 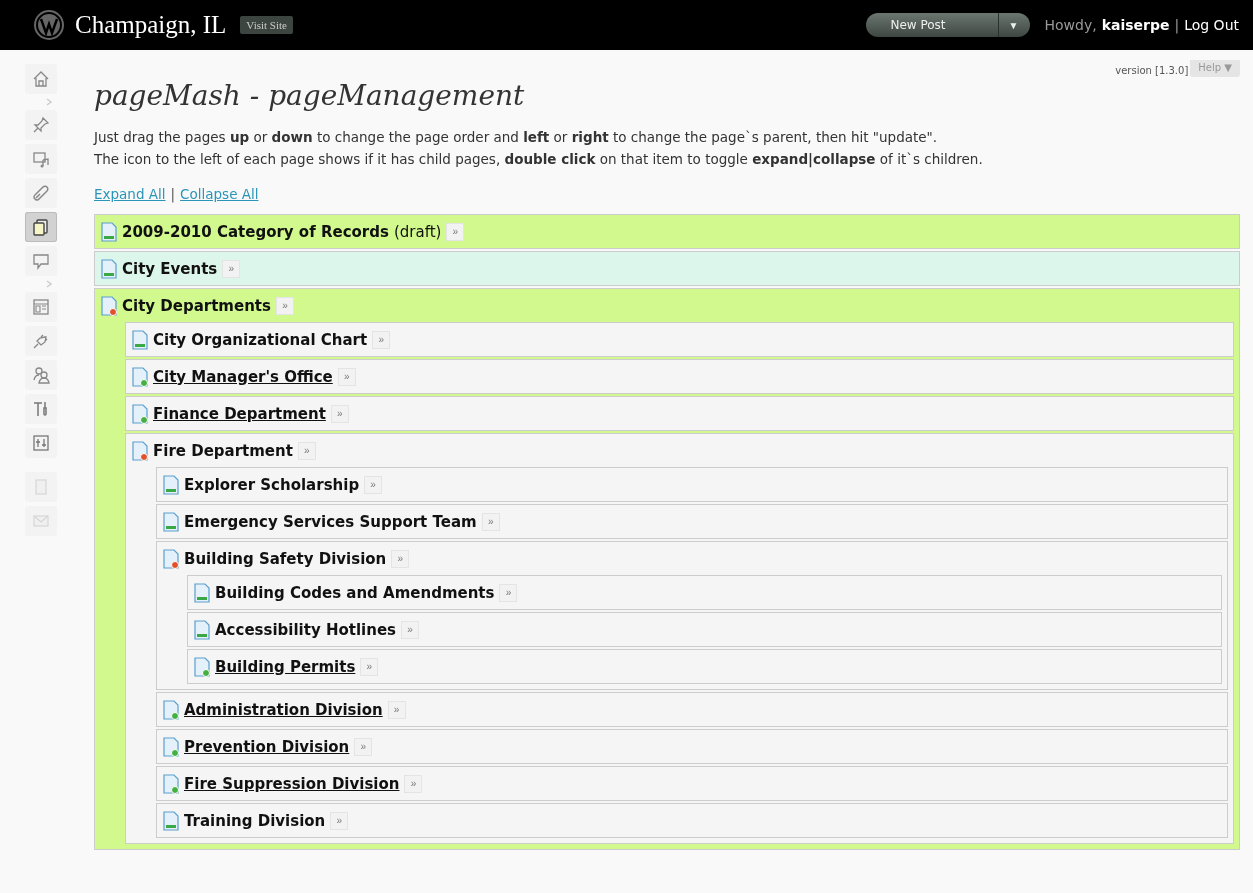 What do you see at coordinates (41, 307) in the screenshot?
I see `layout-icon` at bounding box center [41, 307].